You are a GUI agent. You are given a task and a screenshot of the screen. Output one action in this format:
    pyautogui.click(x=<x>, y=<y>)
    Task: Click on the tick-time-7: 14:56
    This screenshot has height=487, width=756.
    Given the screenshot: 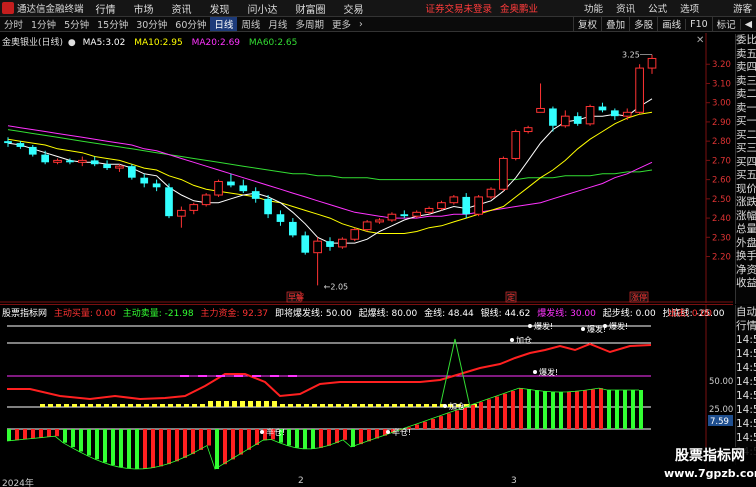 What is the action you would take?
    pyautogui.click(x=746, y=410)
    